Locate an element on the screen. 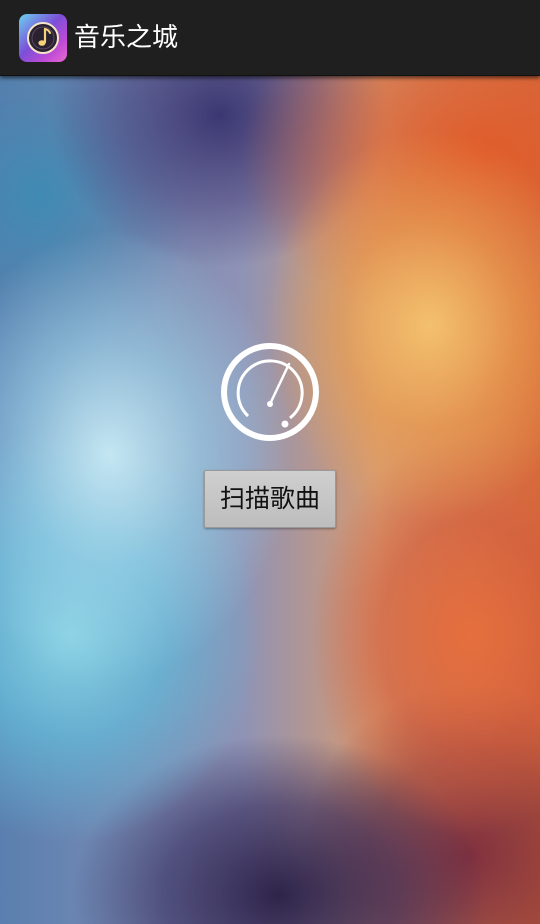 The height and width of the screenshot is (924, 540). action-bar: 音乐之城 is located at coordinates (270, 38).